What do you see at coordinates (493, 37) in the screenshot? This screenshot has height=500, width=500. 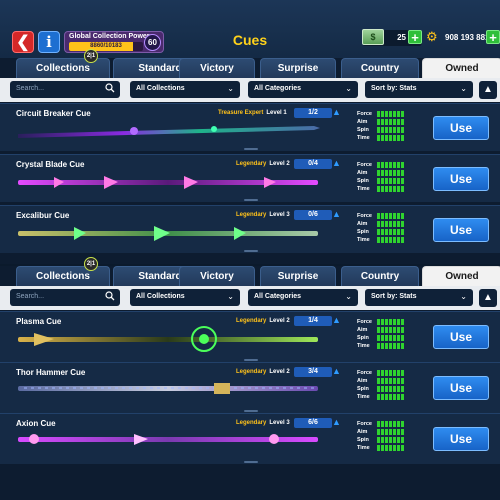 I see `add-coins-button: +` at bounding box center [493, 37].